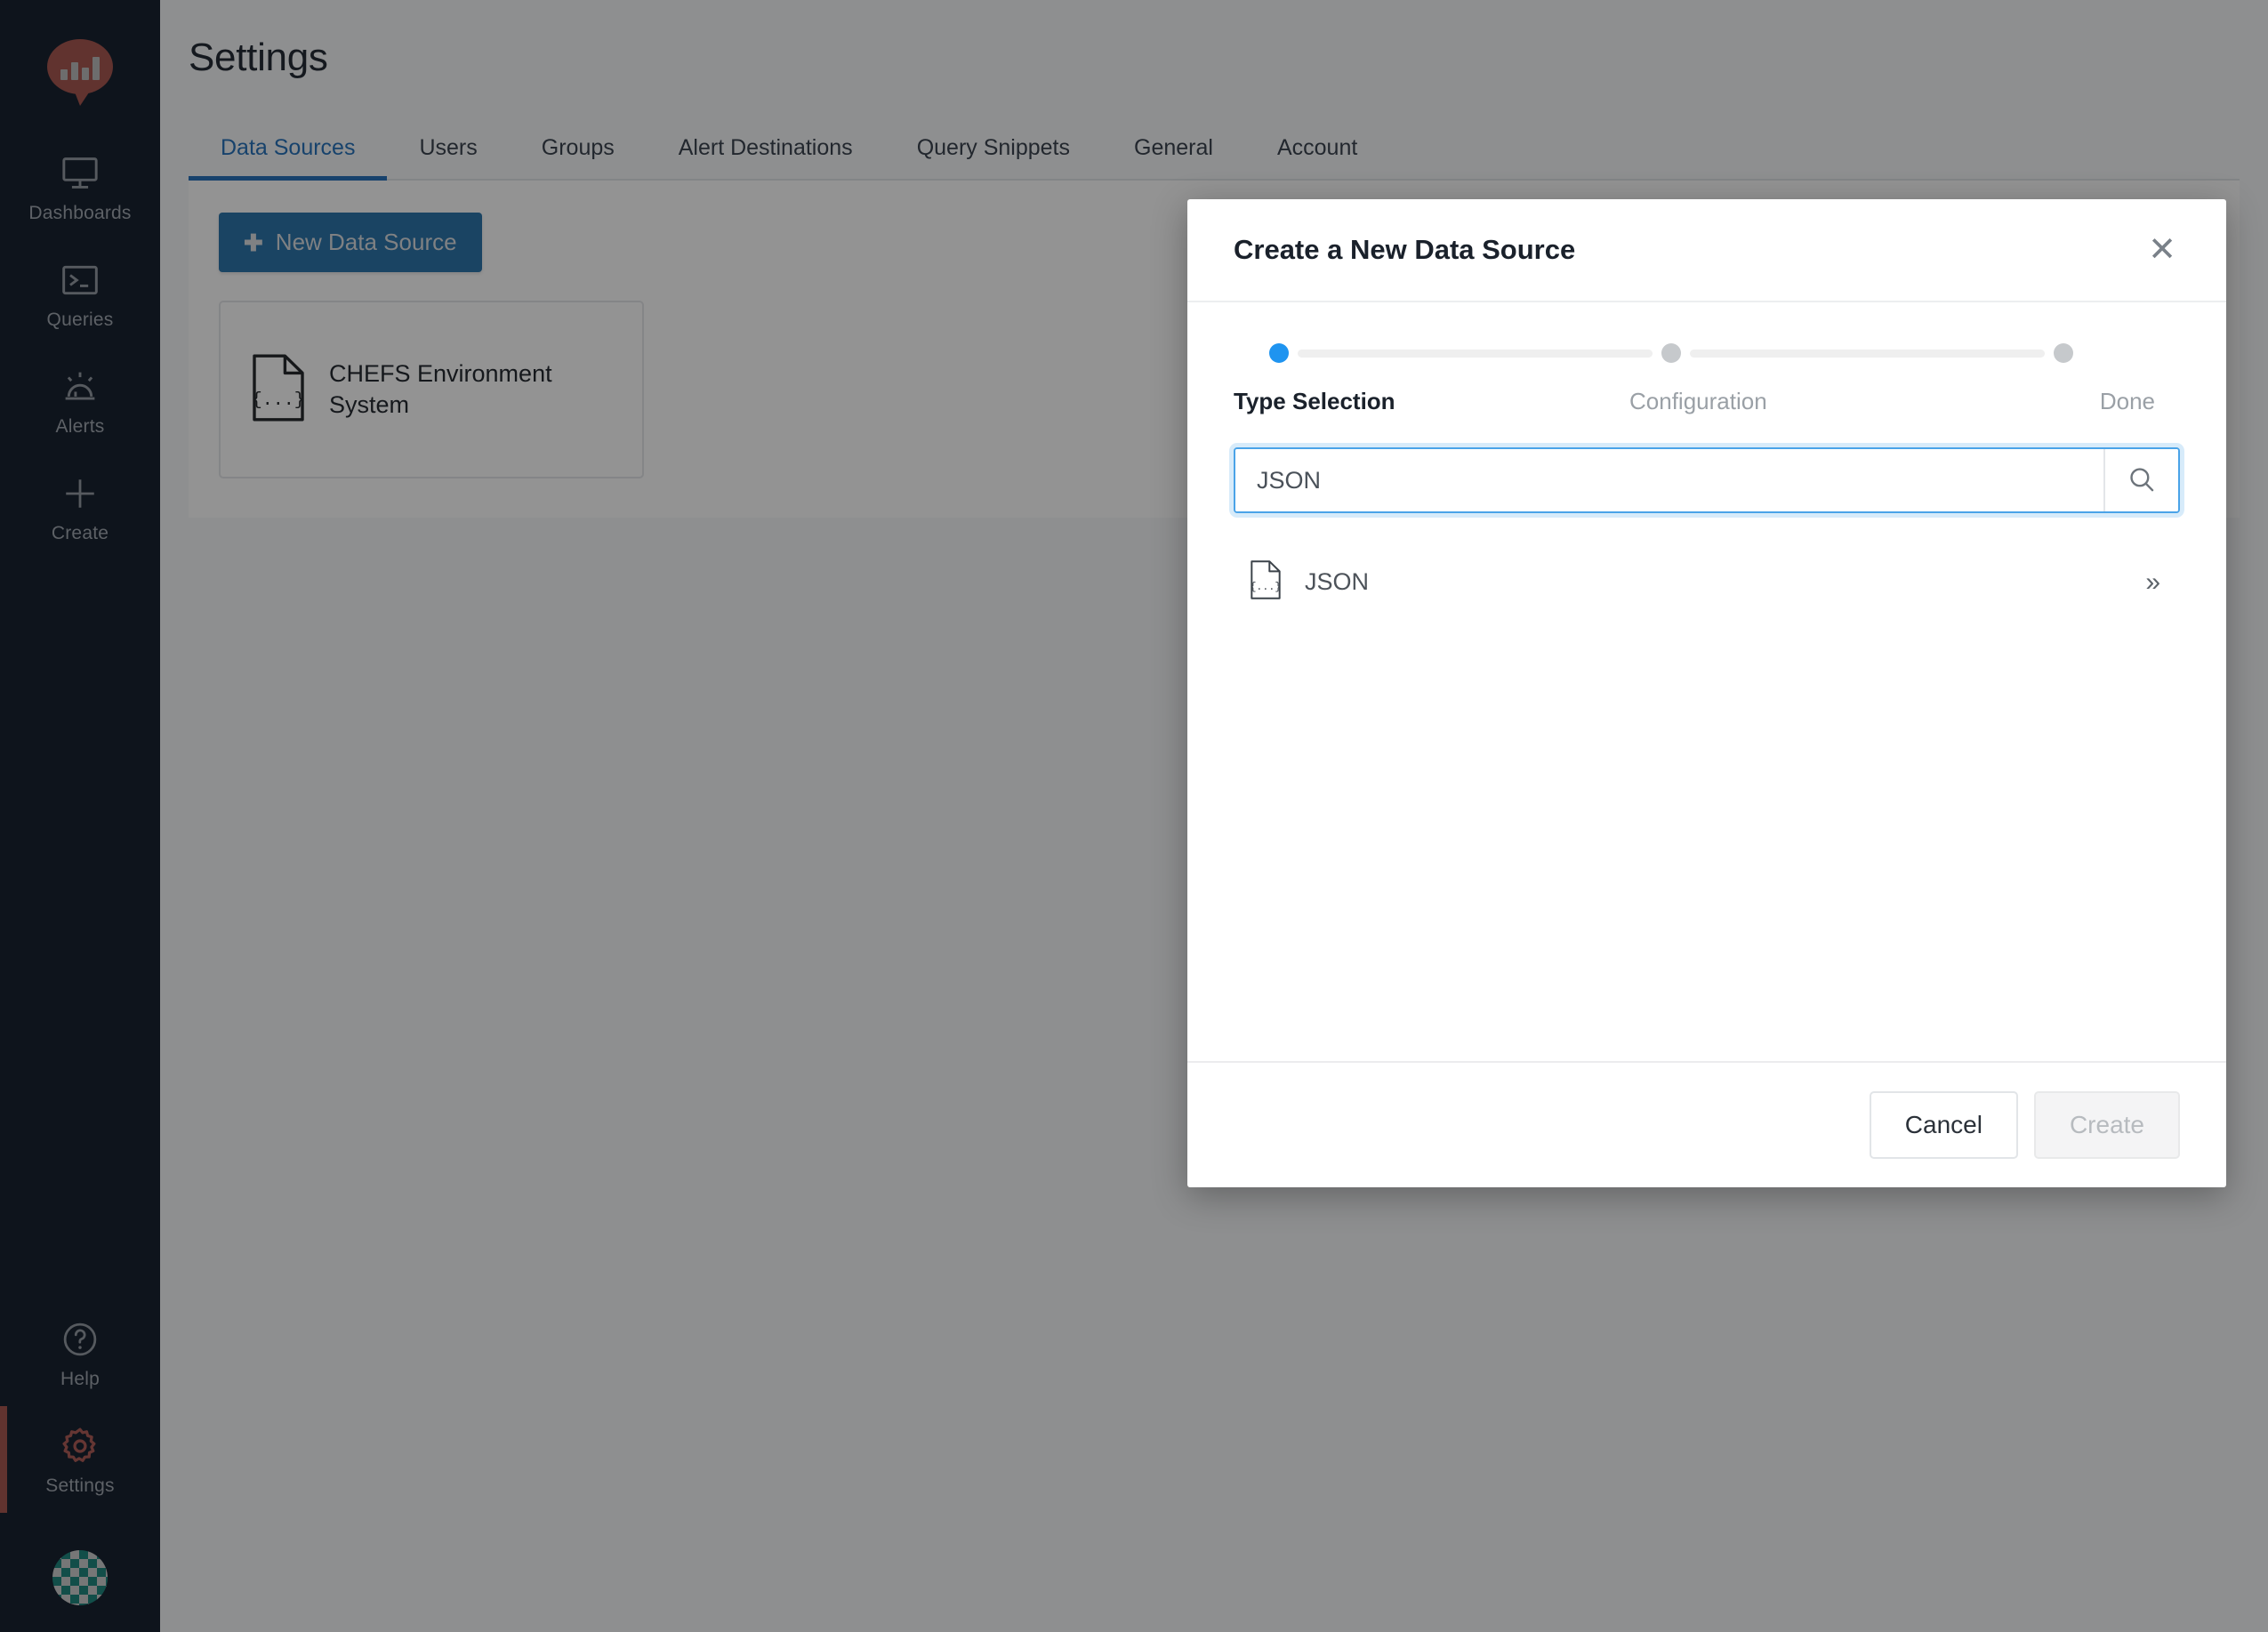 The height and width of the screenshot is (1632, 2268). I want to click on list-item-label: JSON, so click(1338, 581).